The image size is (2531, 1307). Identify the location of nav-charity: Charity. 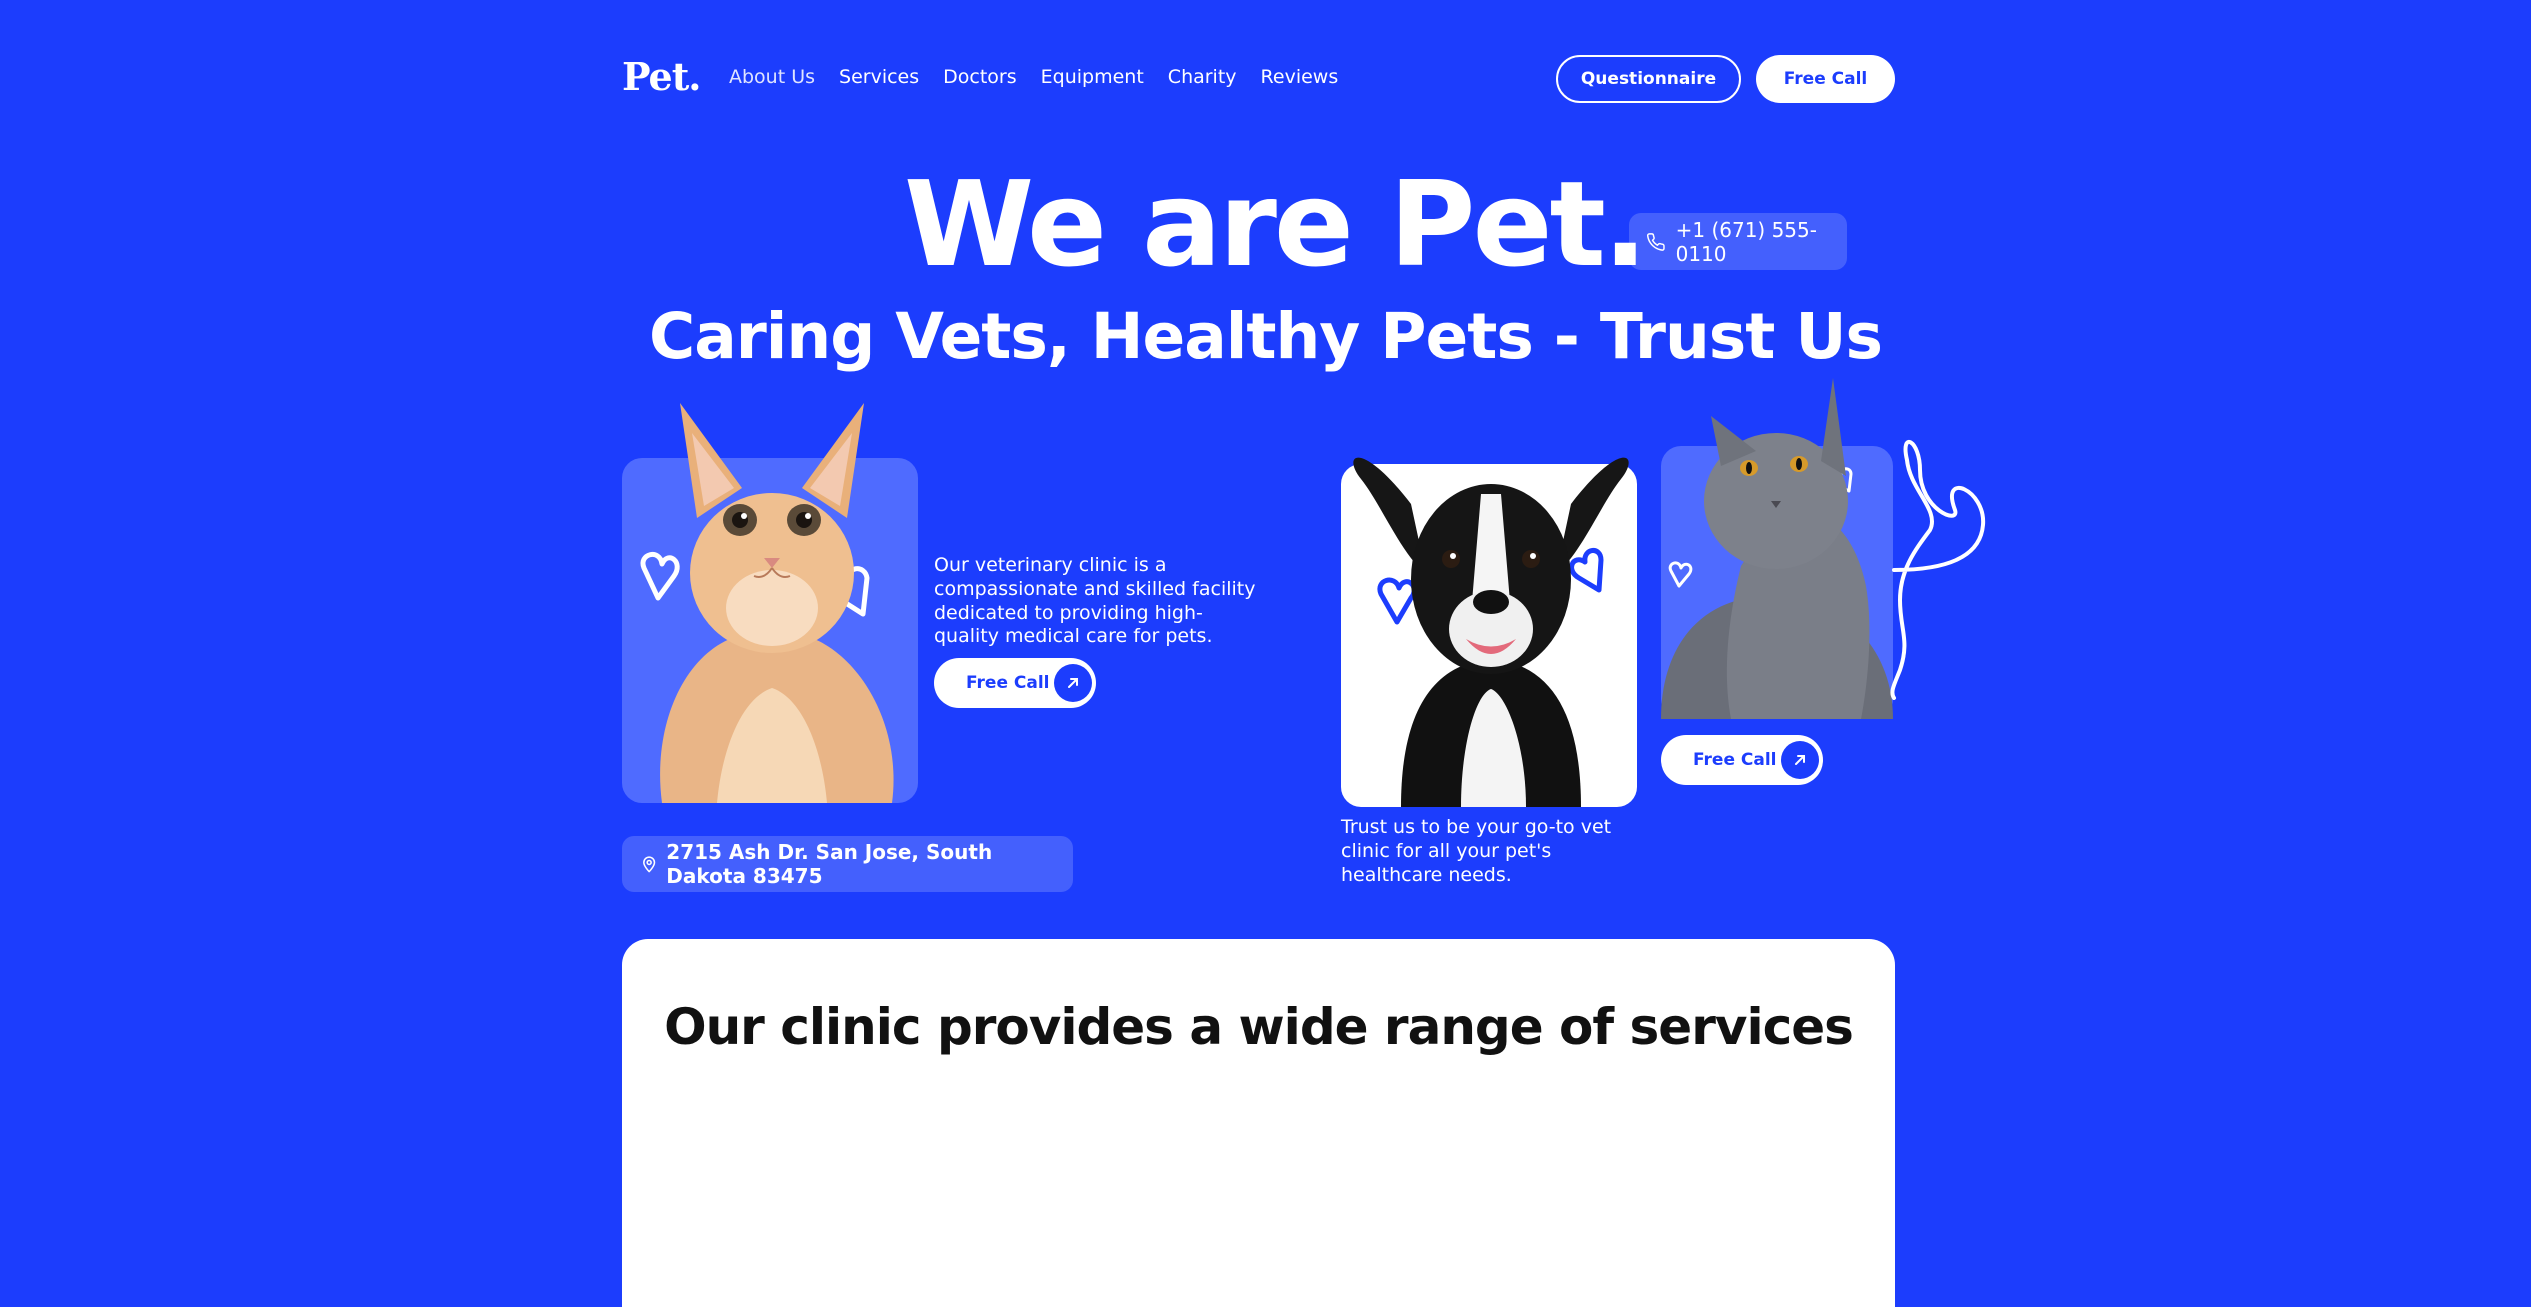
(1202, 77).